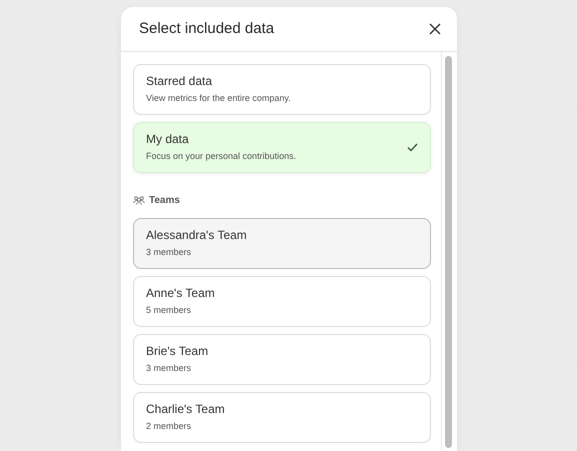 The height and width of the screenshot is (451, 577). What do you see at coordinates (180, 294) in the screenshot?
I see `option-title: Anne's Team` at bounding box center [180, 294].